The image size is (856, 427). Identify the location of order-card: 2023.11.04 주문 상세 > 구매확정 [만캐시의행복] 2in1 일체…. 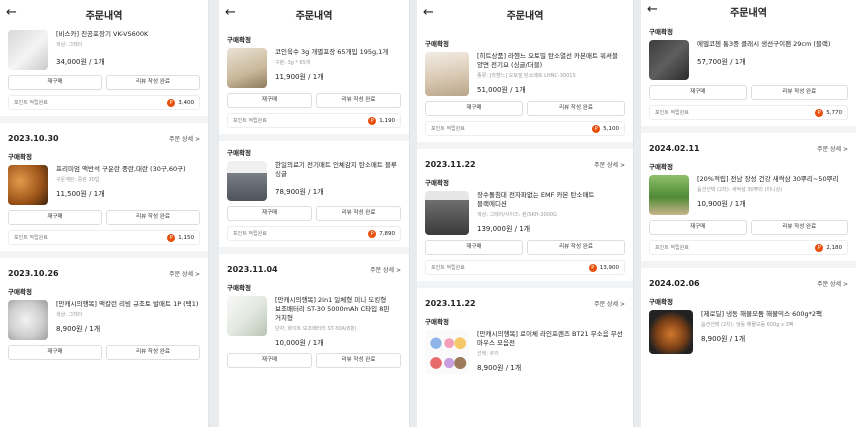
(314, 314).